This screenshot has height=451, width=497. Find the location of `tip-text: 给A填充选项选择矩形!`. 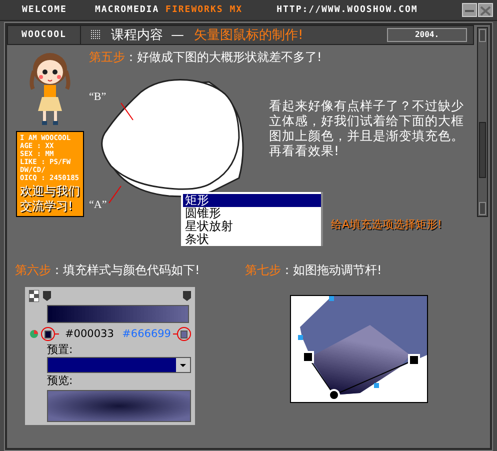

tip-text: 给A填充选项选择矩形! is located at coordinates (386, 224).